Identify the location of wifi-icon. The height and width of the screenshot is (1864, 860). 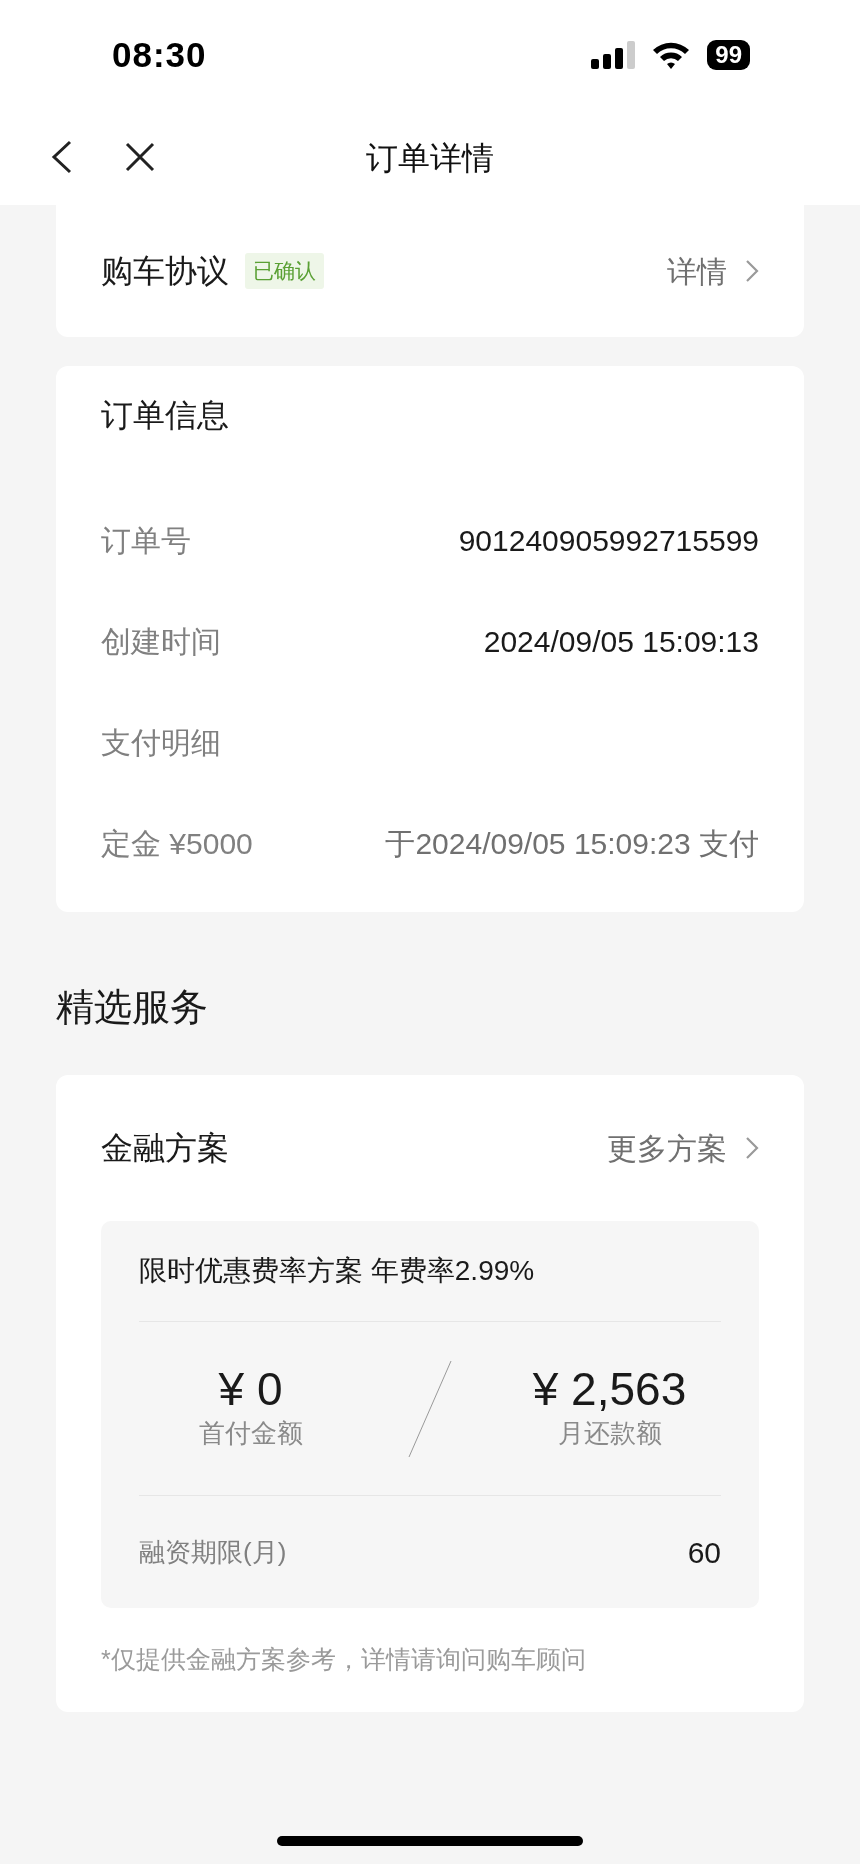
(671, 55).